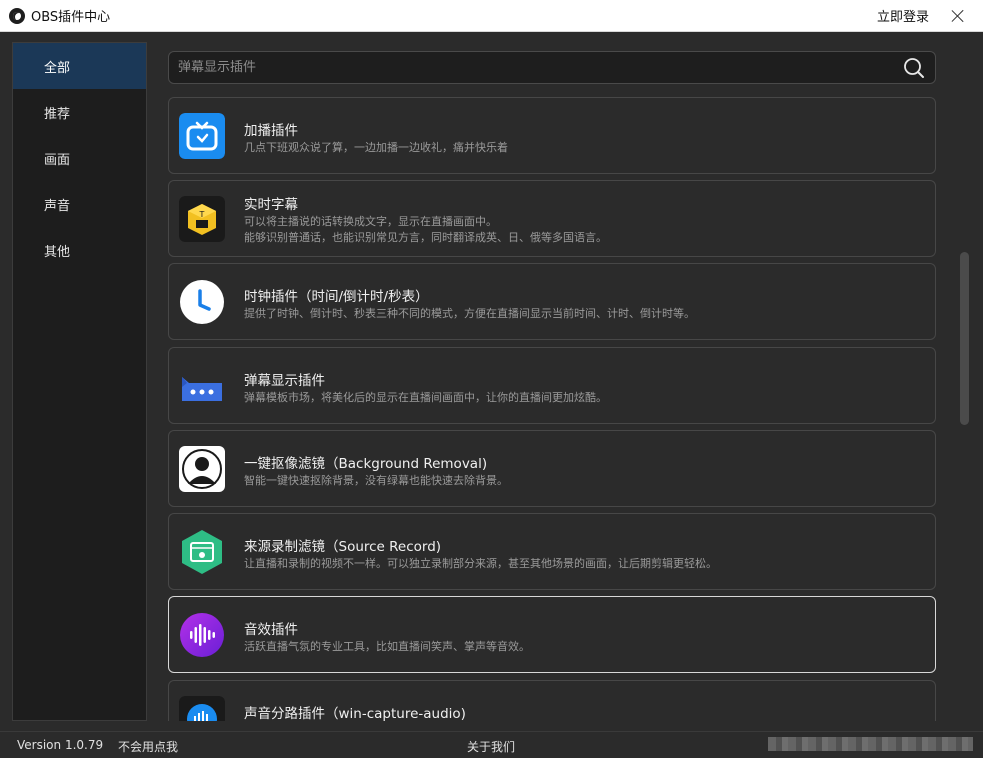 The width and height of the screenshot is (983, 758). What do you see at coordinates (57, 252) in the screenshot?
I see `sidebar-item-label: 其他` at bounding box center [57, 252].